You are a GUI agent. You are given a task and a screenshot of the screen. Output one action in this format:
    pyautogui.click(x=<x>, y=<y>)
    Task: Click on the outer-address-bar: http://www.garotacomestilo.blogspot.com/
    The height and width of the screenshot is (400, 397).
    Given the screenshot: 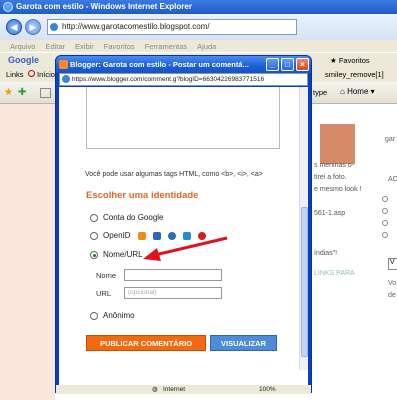 What is the action you would take?
    pyautogui.click(x=172, y=27)
    